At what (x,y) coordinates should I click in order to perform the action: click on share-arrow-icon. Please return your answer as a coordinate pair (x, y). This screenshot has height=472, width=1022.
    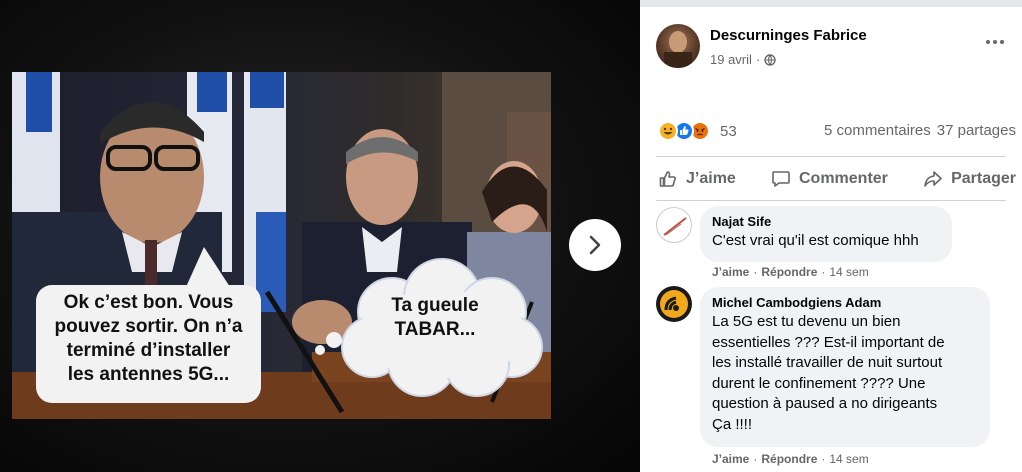
    Looking at the image, I should click on (933, 179).